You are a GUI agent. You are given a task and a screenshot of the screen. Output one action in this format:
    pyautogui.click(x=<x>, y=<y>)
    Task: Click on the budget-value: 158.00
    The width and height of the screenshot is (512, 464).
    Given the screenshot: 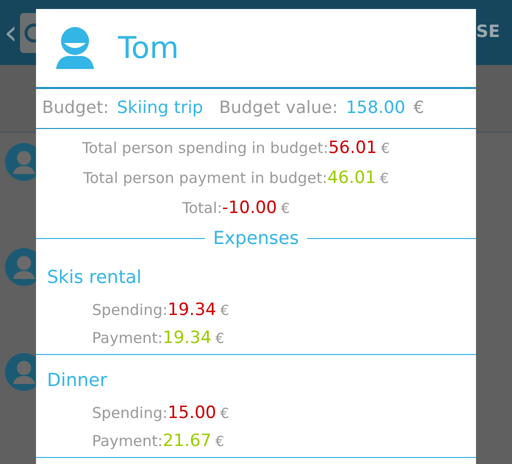 What is the action you would take?
    pyautogui.click(x=376, y=108)
    